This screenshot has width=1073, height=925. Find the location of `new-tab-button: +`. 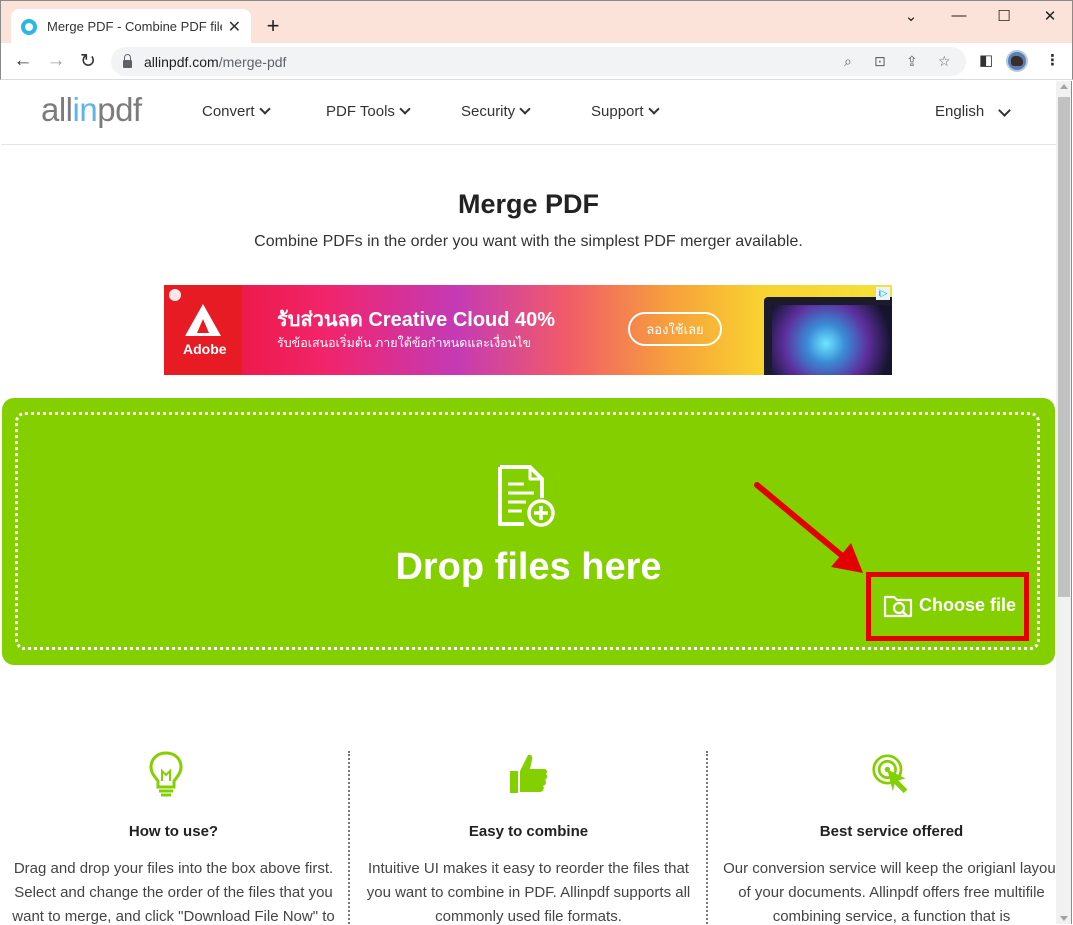

new-tab-button: + is located at coordinates (273, 26).